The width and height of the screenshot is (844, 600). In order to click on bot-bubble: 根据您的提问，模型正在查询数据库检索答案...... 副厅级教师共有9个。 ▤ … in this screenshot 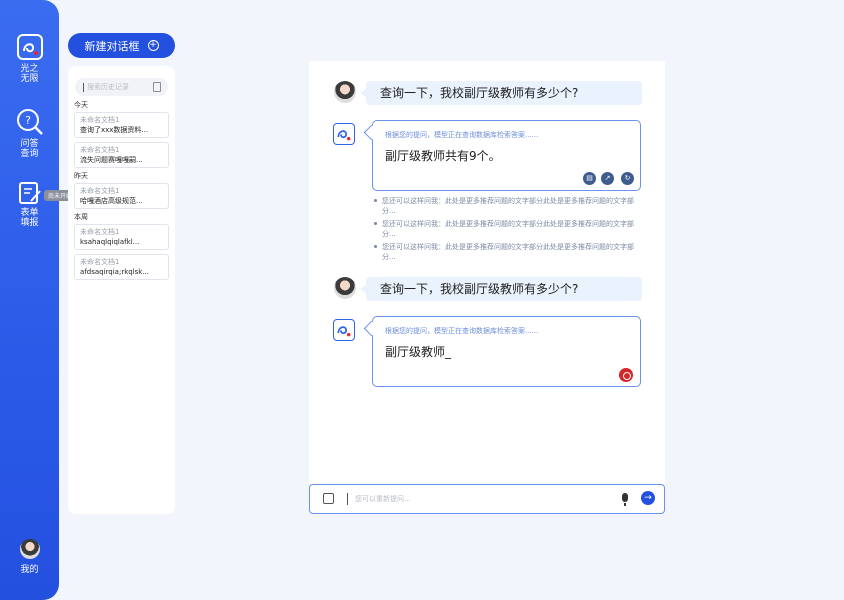, I will do `click(506, 155)`.